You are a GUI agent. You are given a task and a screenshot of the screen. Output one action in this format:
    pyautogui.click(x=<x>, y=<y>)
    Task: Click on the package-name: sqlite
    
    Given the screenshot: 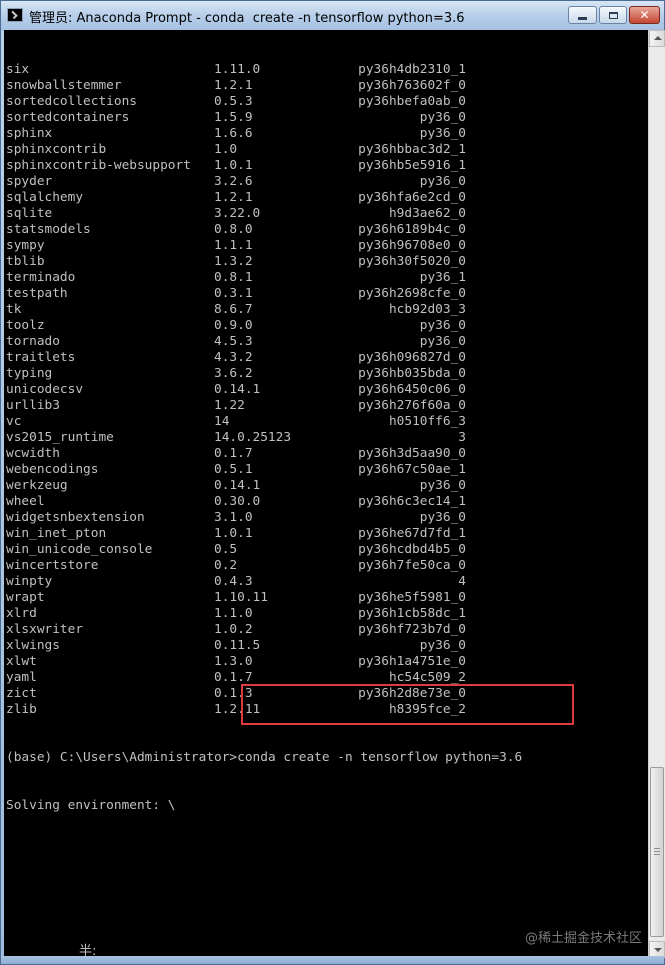 What is the action you would take?
    pyautogui.click(x=29, y=213)
    